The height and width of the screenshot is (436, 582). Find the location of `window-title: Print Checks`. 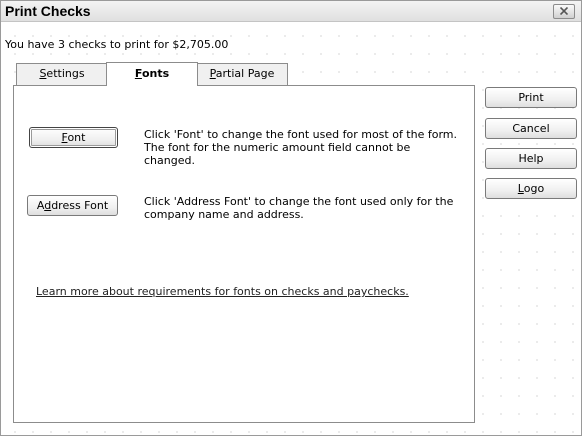

window-title: Print Checks is located at coordinates (48, 11).